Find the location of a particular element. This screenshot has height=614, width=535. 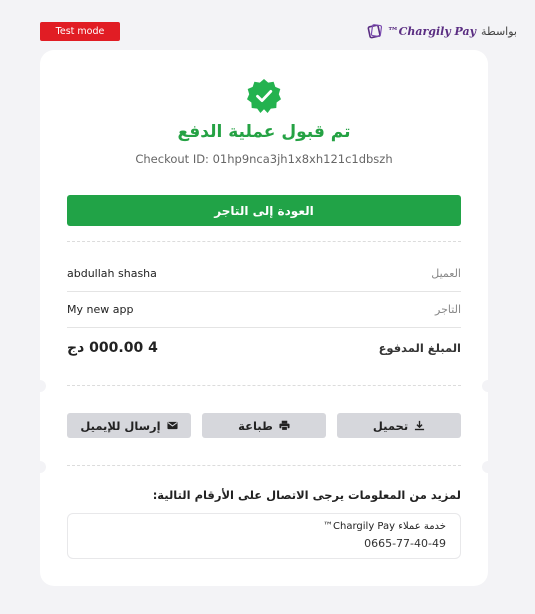

test-mode-badge: Test mode is located at coordinates (80, 31).